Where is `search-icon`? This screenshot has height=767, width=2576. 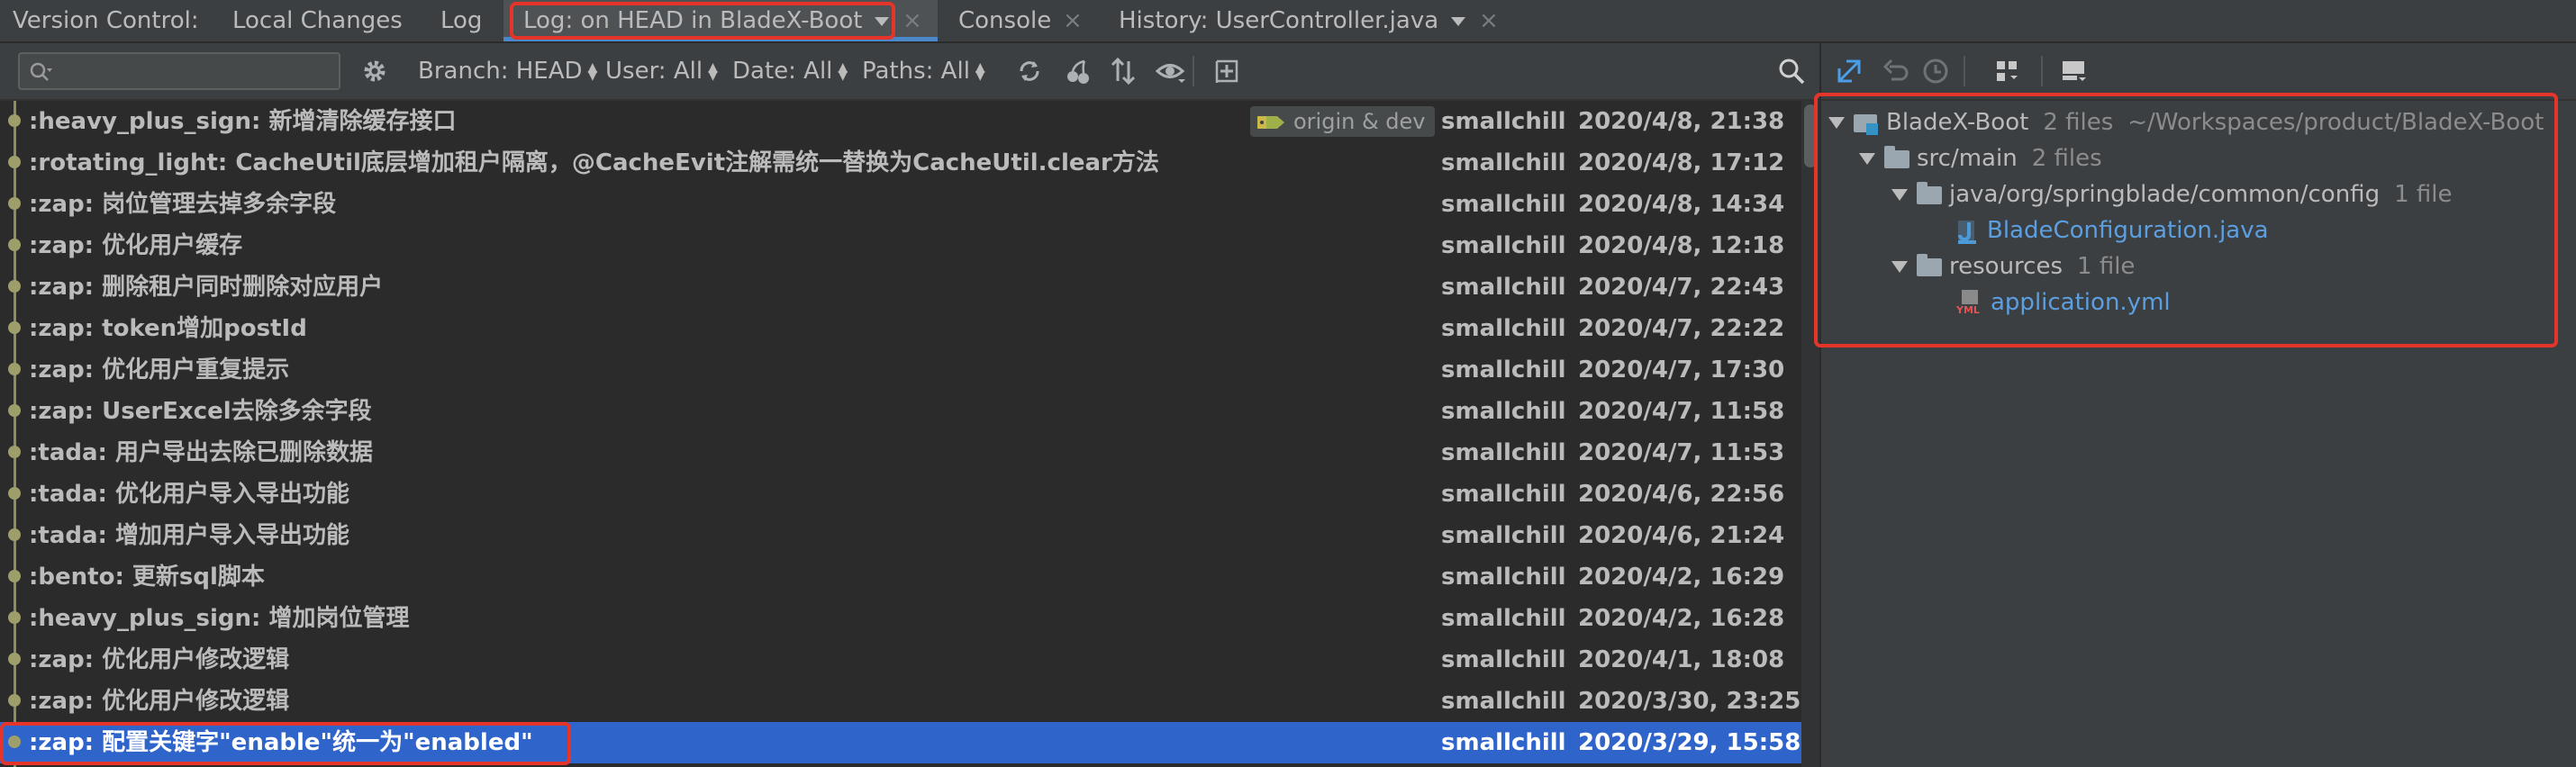
search-icon is located at coordinates (1791, 71).